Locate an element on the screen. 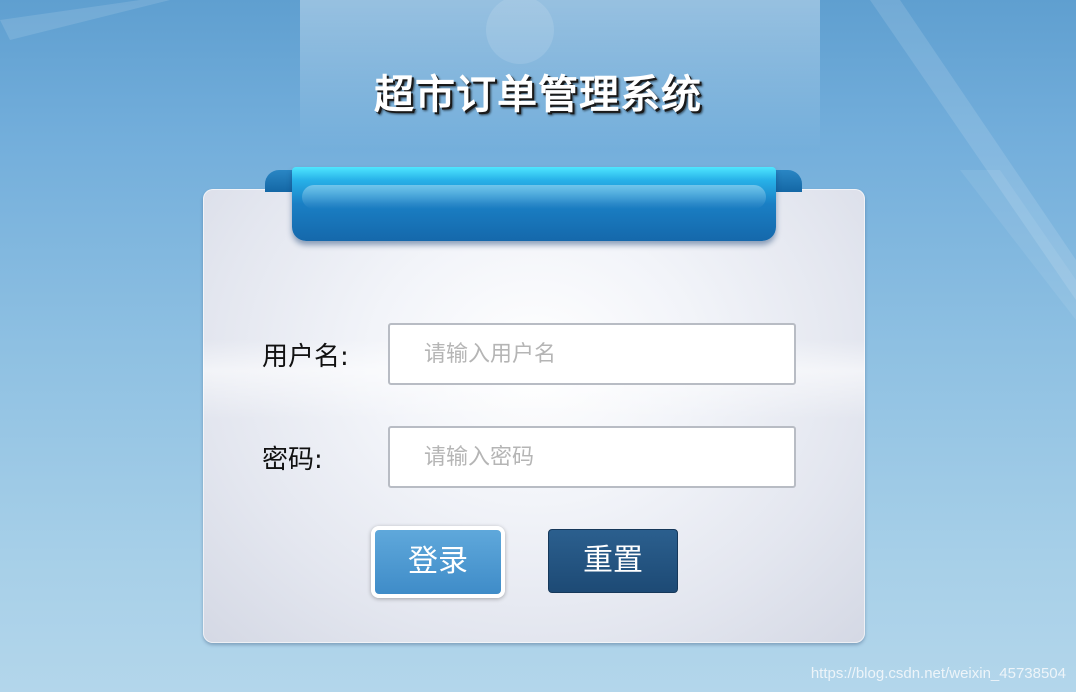  password-input is located at coordinates (592, 457).